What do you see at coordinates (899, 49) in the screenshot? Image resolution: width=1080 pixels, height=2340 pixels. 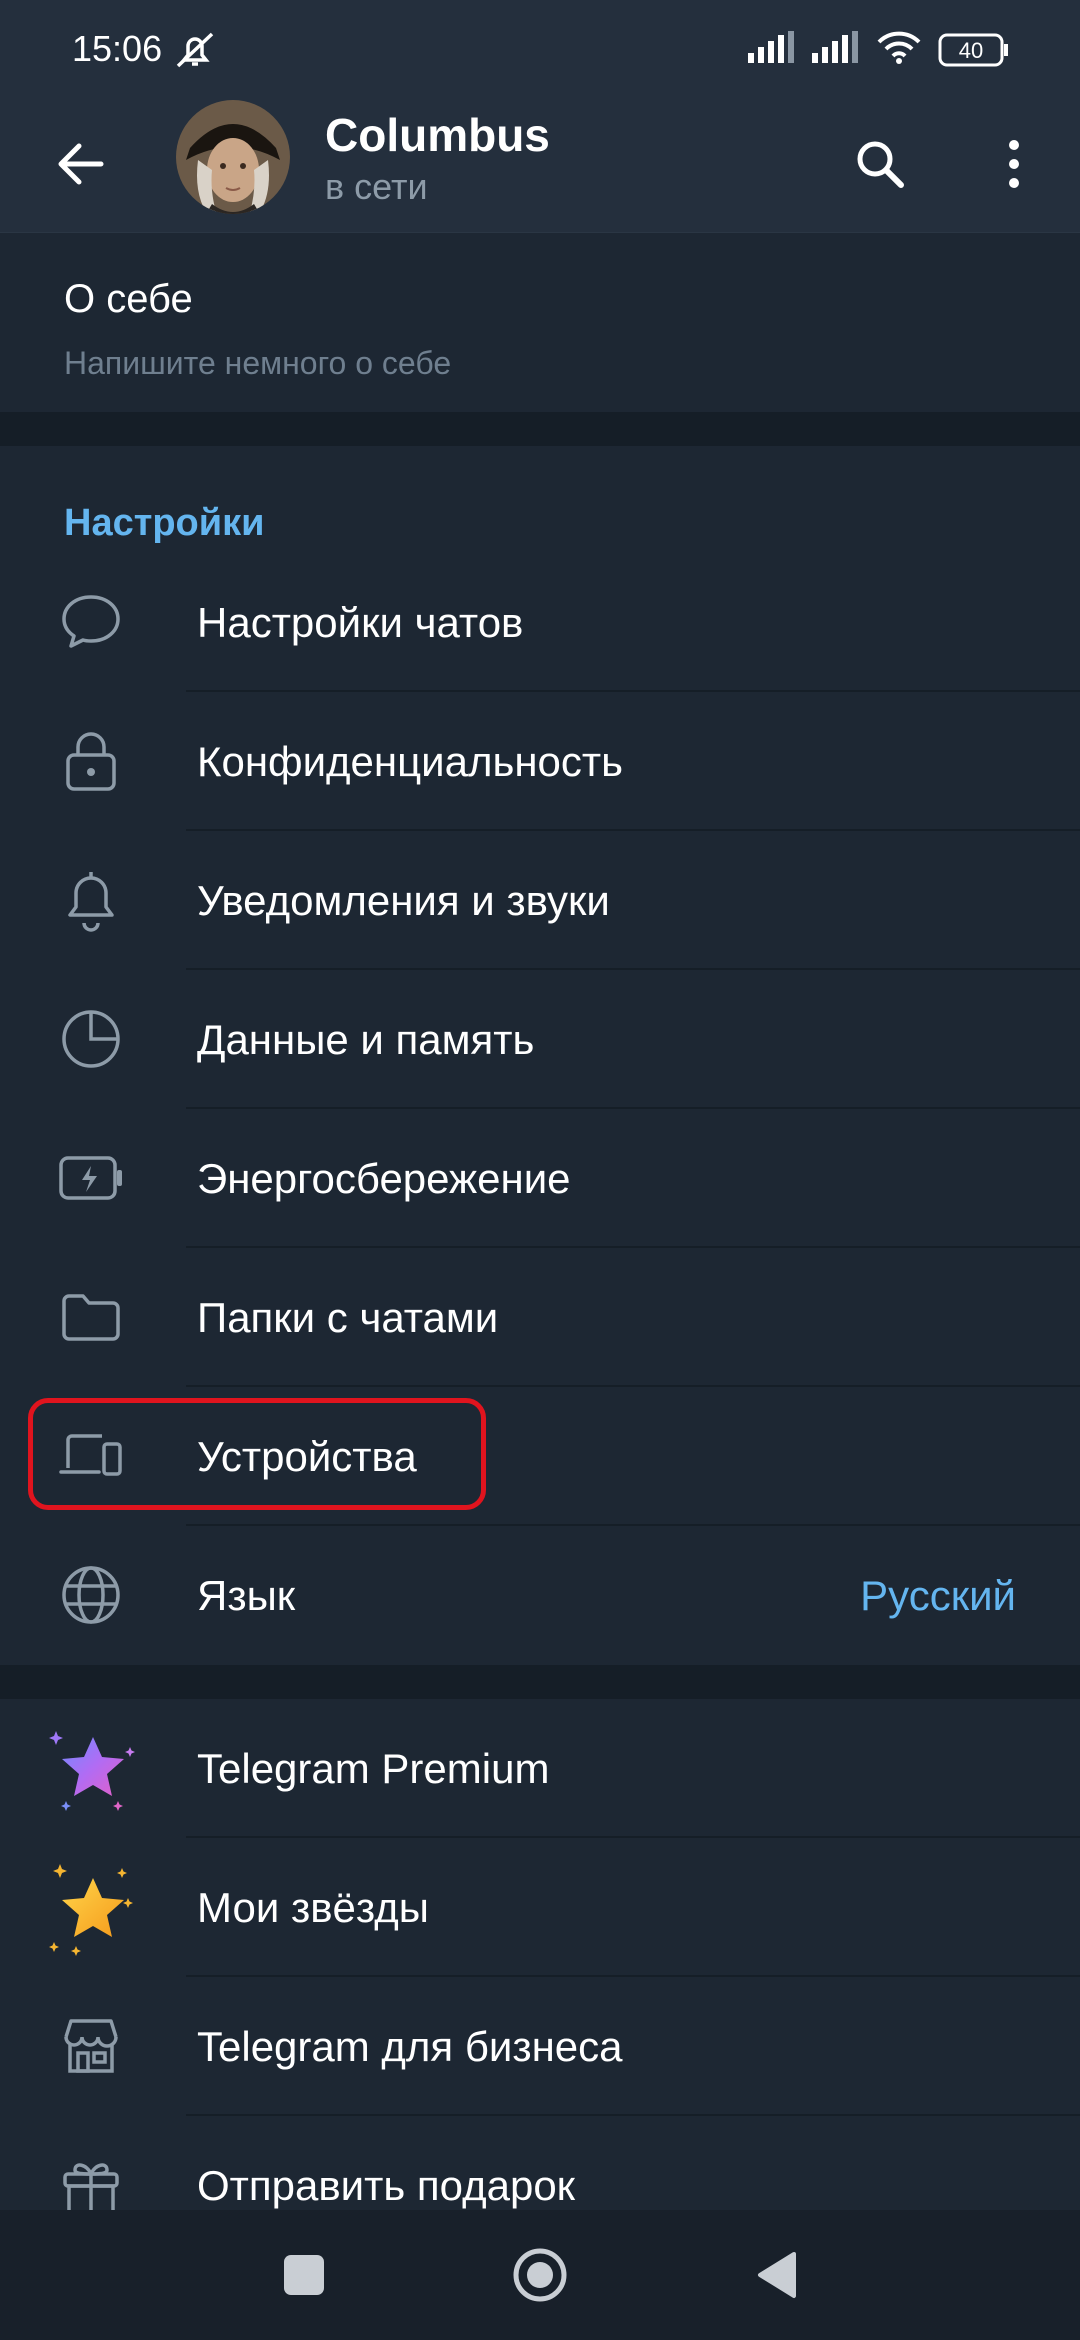 I see `wifi-icon` at bounding box center [899, 49].